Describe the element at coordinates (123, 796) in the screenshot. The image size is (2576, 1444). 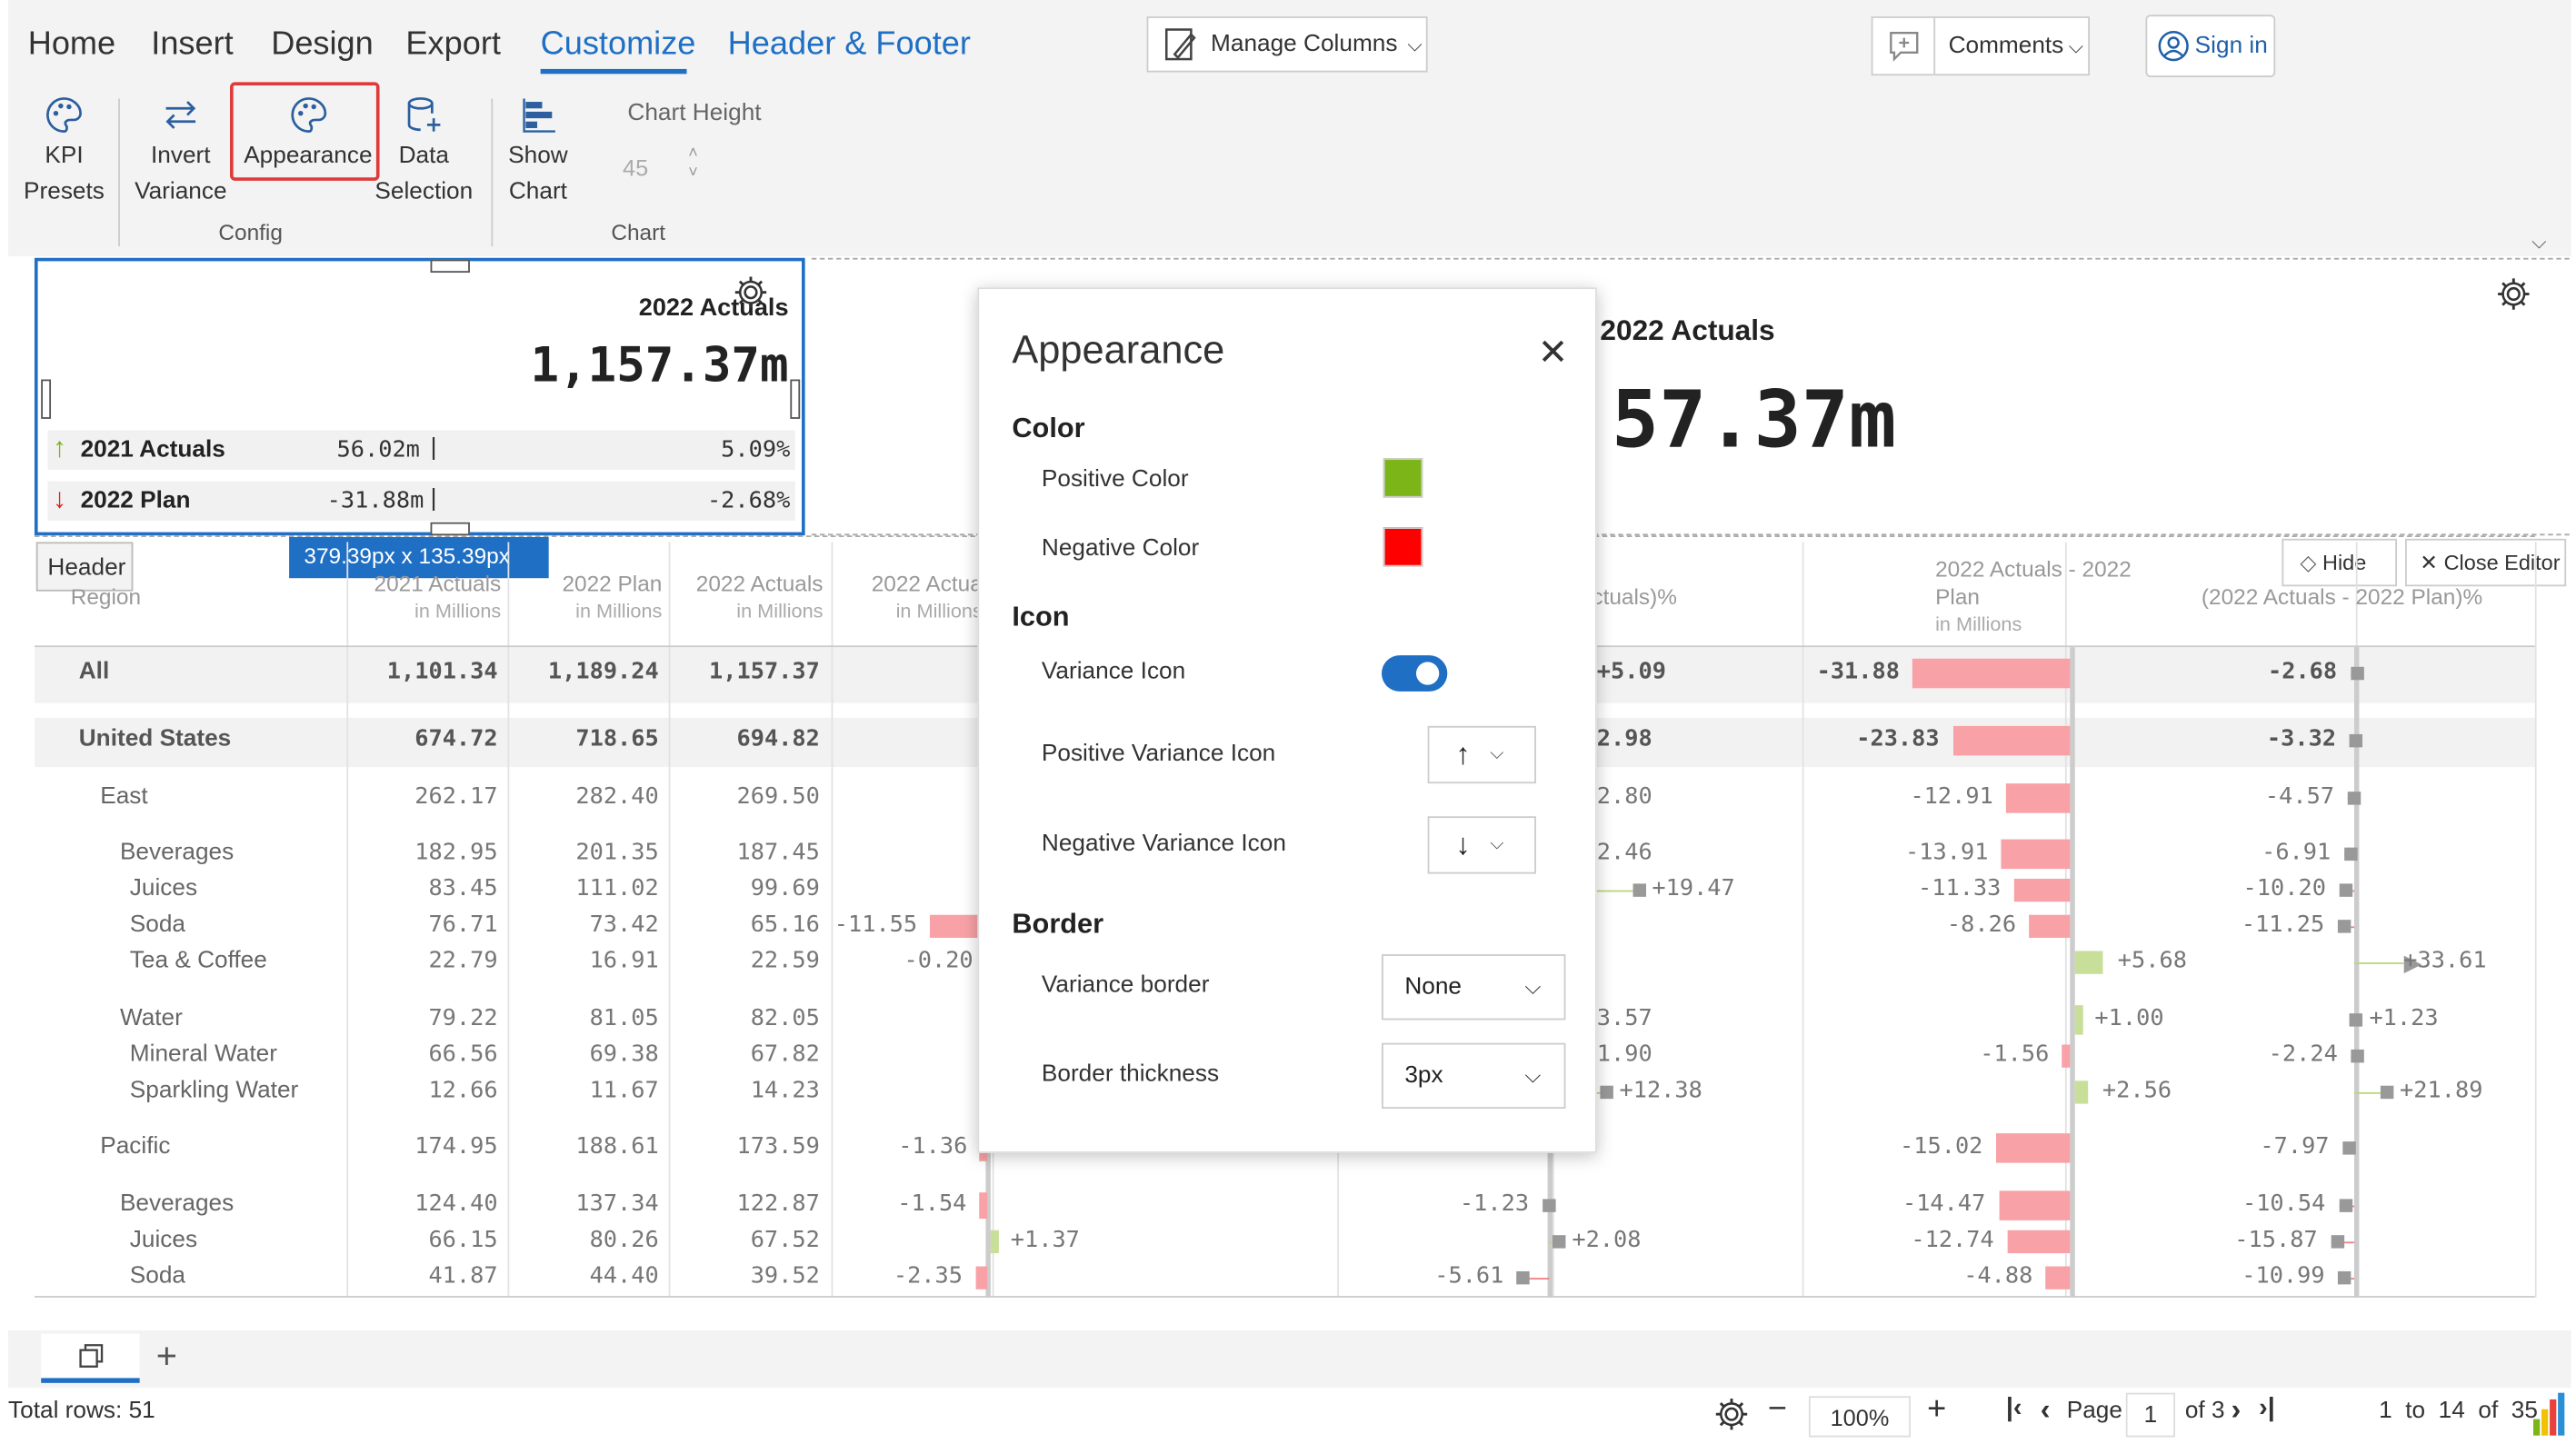
I see `row-label: East` at that location.